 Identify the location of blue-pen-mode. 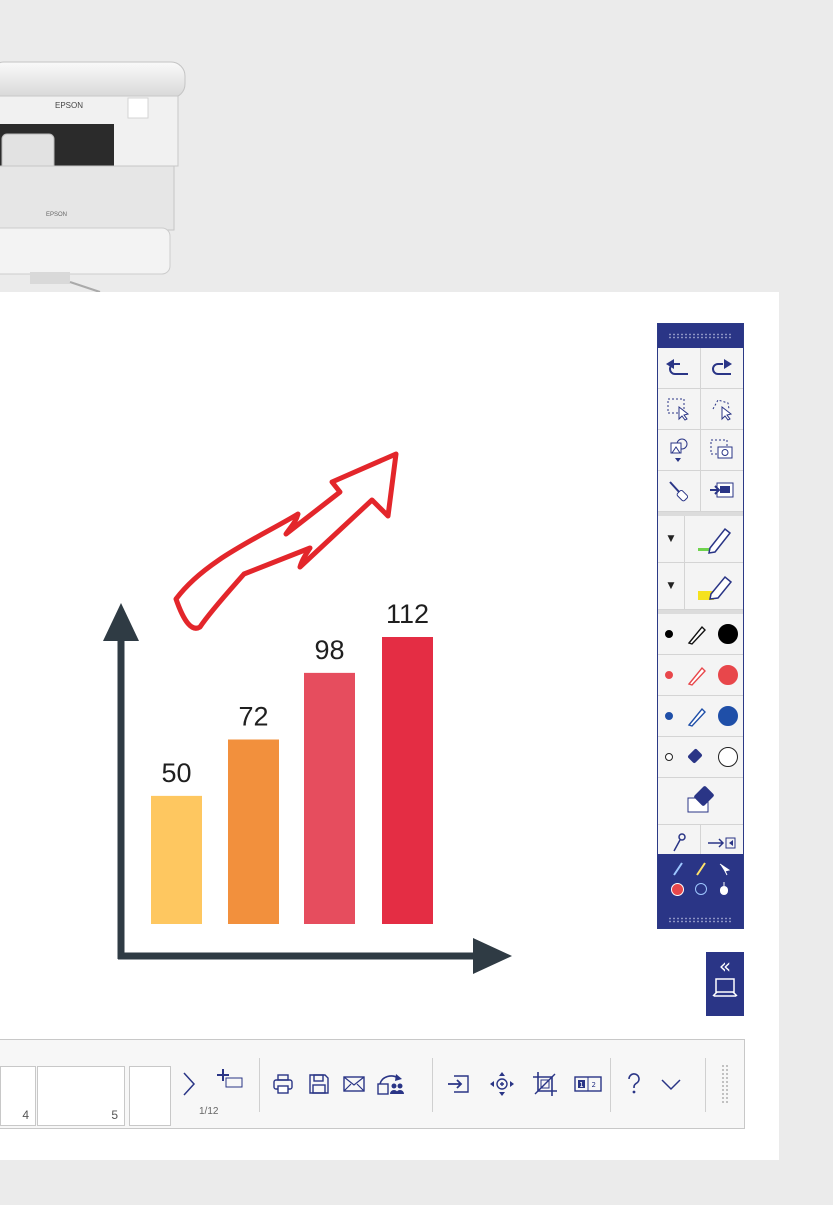
(701, 889).